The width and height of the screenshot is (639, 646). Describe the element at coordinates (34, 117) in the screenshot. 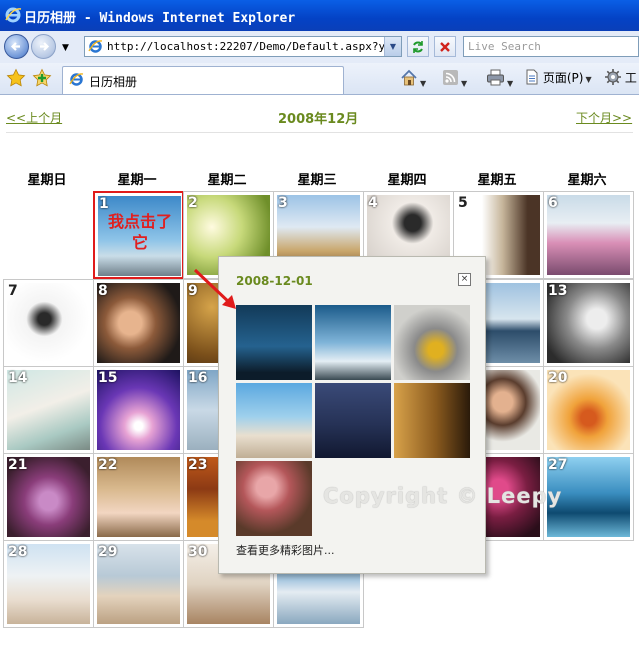

I see `previous-month-link: <<上个月` at that location.